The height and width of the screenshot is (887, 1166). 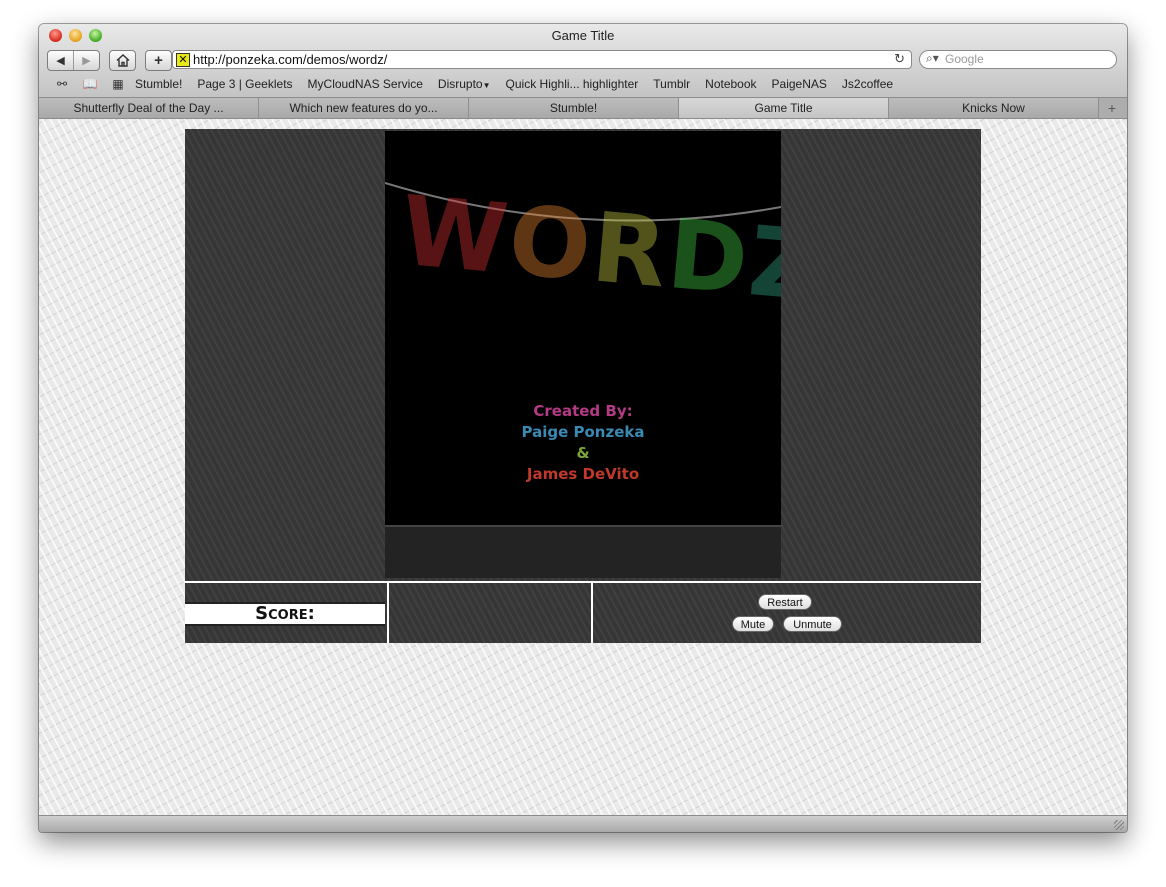 What do you see at coordinates (630, 250) in the screenshot?
I see `logo-letter: R` at bounding box center [630, 250].